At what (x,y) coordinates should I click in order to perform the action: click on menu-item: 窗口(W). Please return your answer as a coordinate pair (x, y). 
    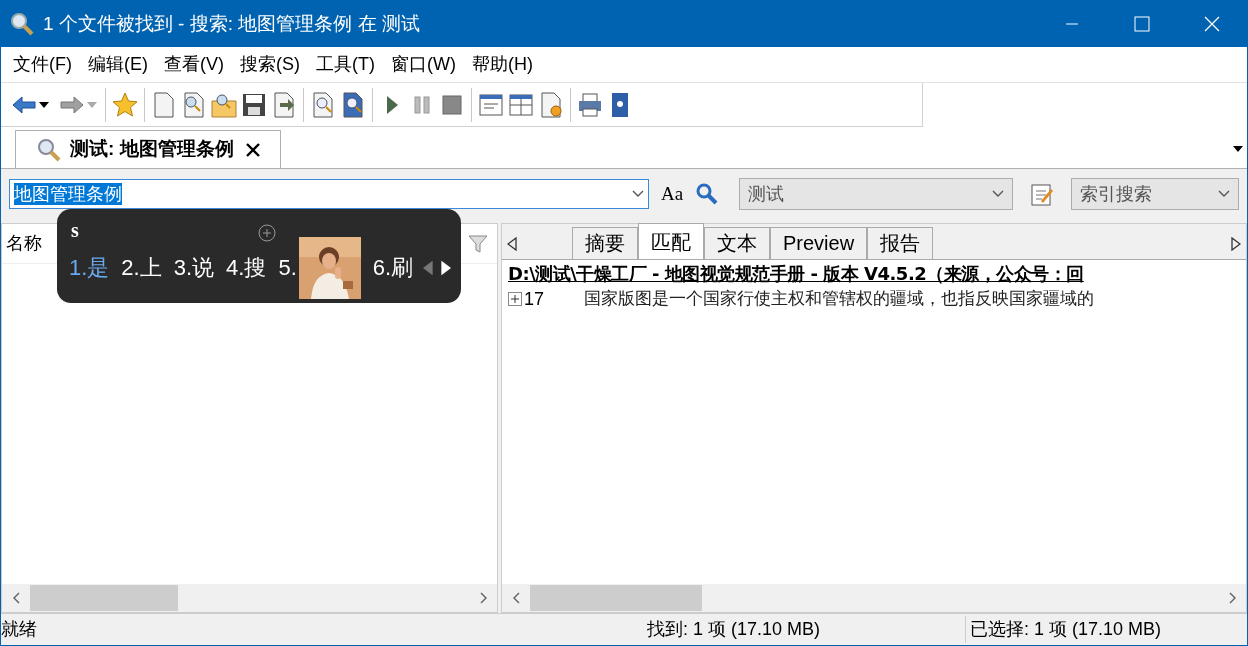
    Looking at the image, I should click on (423, 64).